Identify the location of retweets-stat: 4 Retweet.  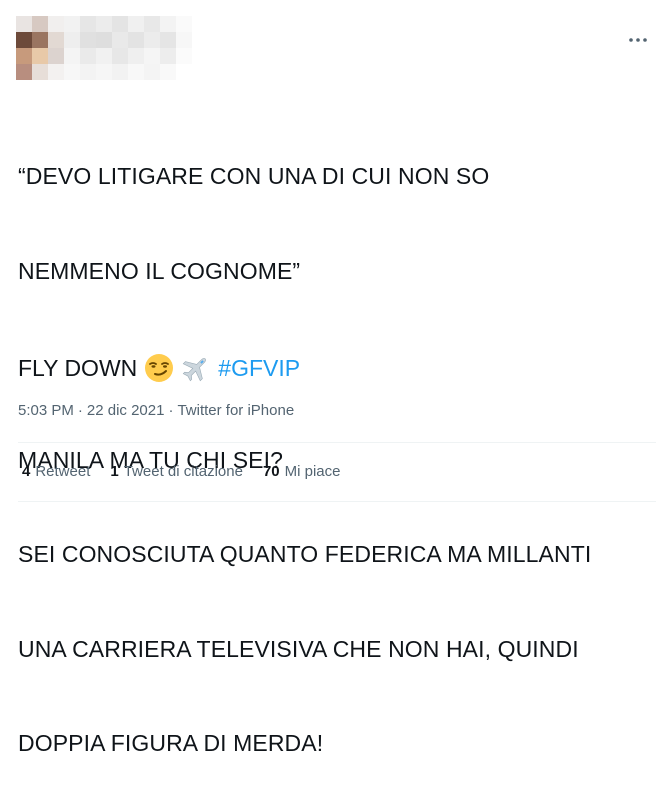
(56, 471).